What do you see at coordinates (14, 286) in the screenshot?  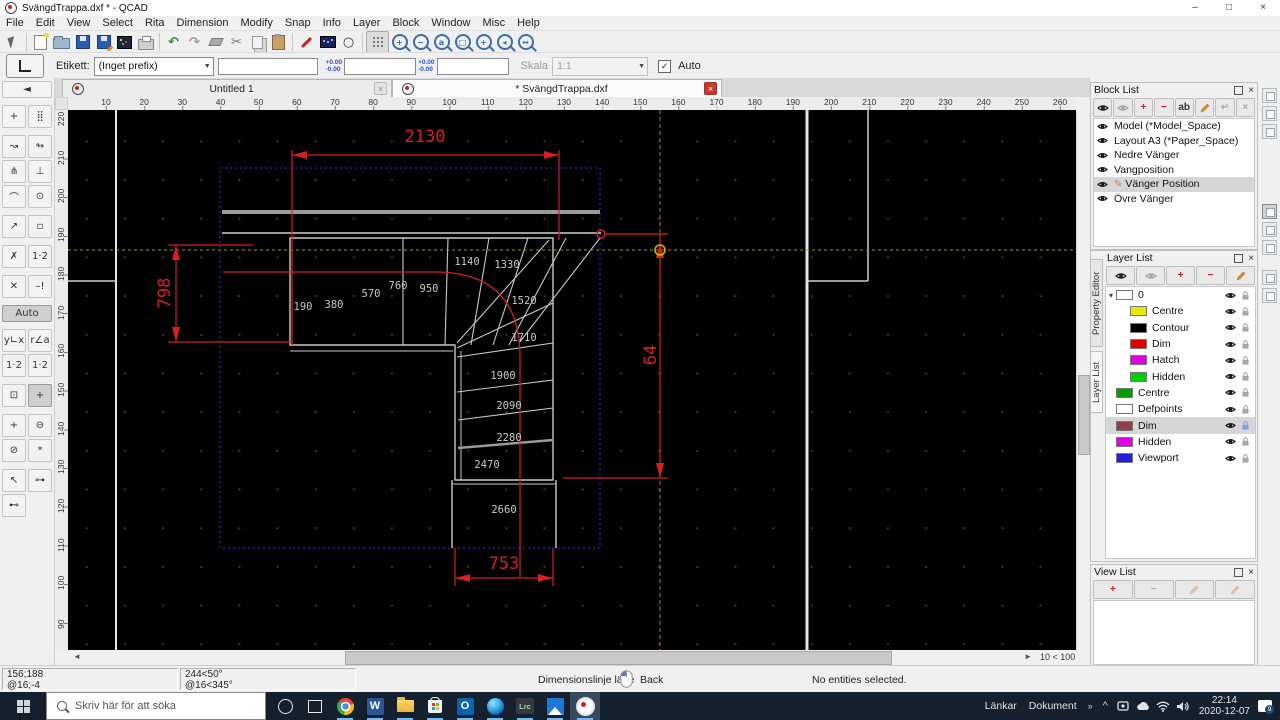 I see `snap-intersection-manual-button: ✕` at bounding box center [14, 286].